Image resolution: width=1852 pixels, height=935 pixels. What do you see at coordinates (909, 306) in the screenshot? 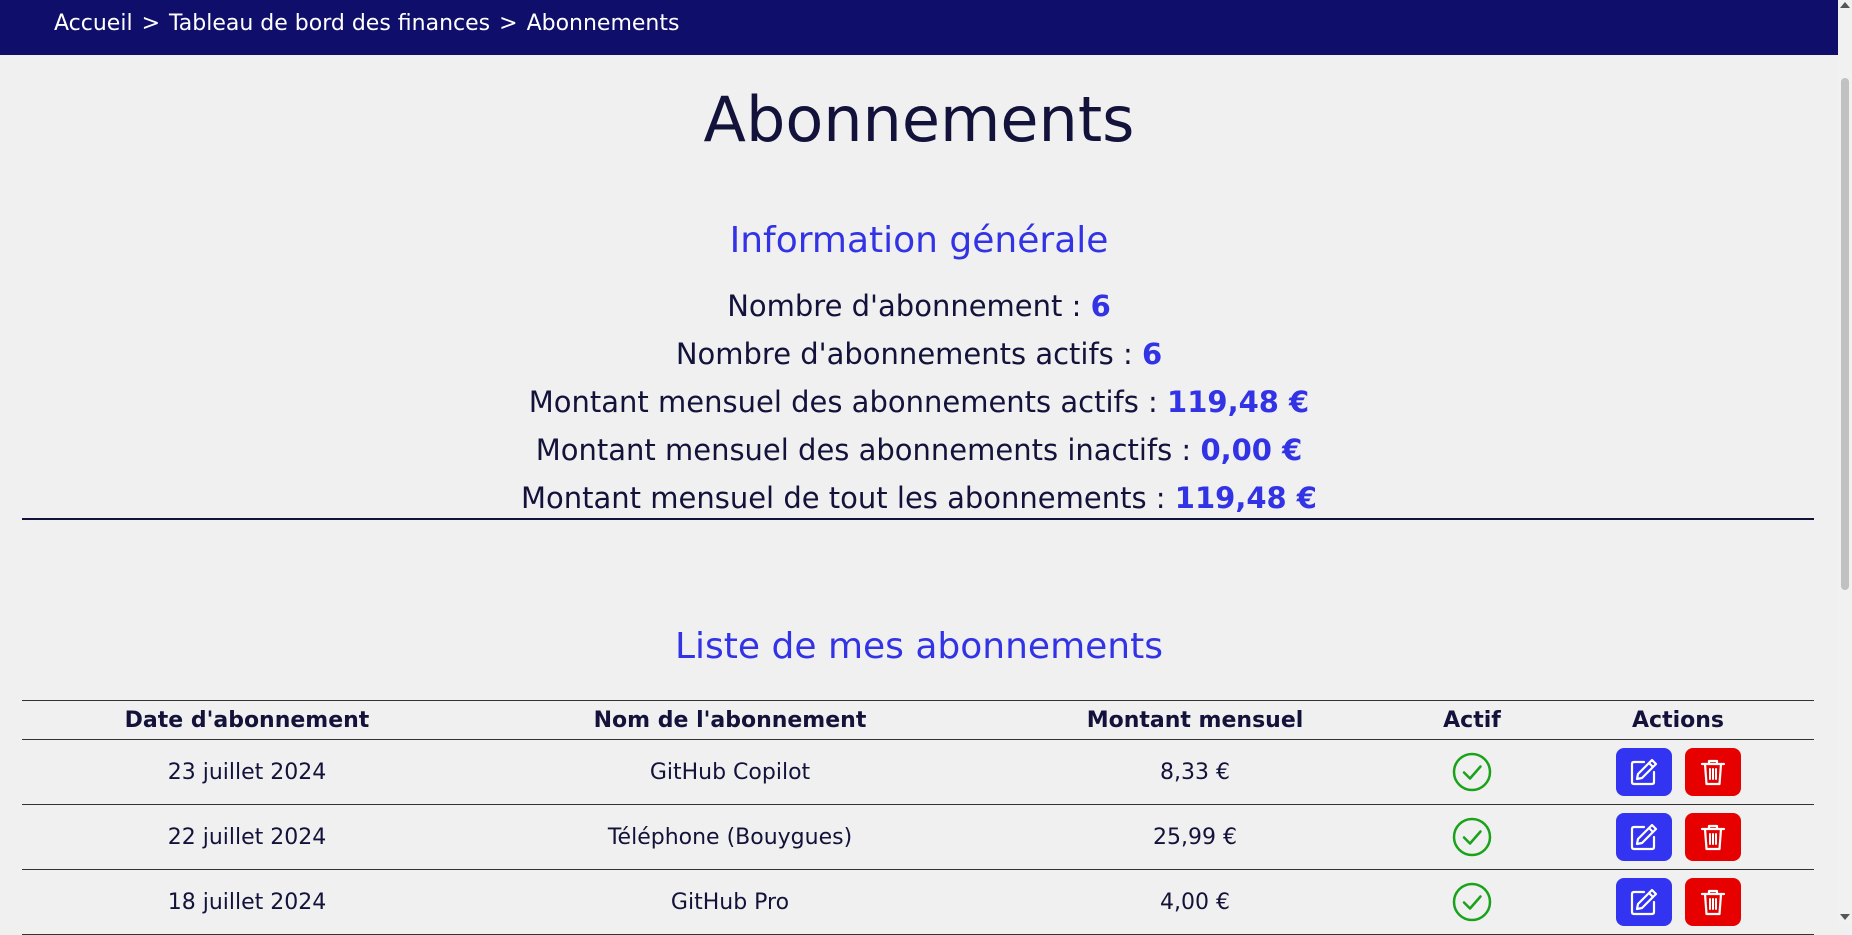
I see `info-label: Nombre d'abonnement :` at bounding box center [909, 306].